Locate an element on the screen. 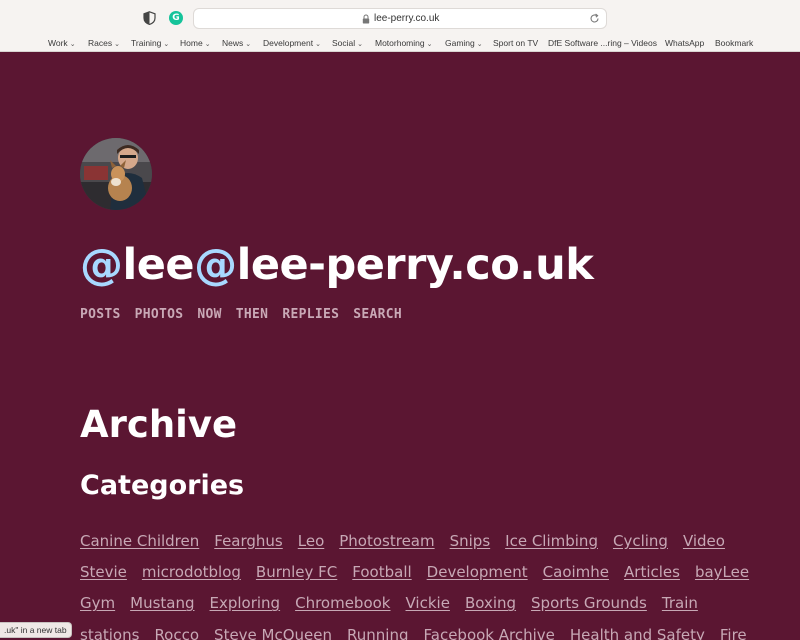 This screenshot has height=640, width=800. page-title: Archive is located at coordinates (159, 424).